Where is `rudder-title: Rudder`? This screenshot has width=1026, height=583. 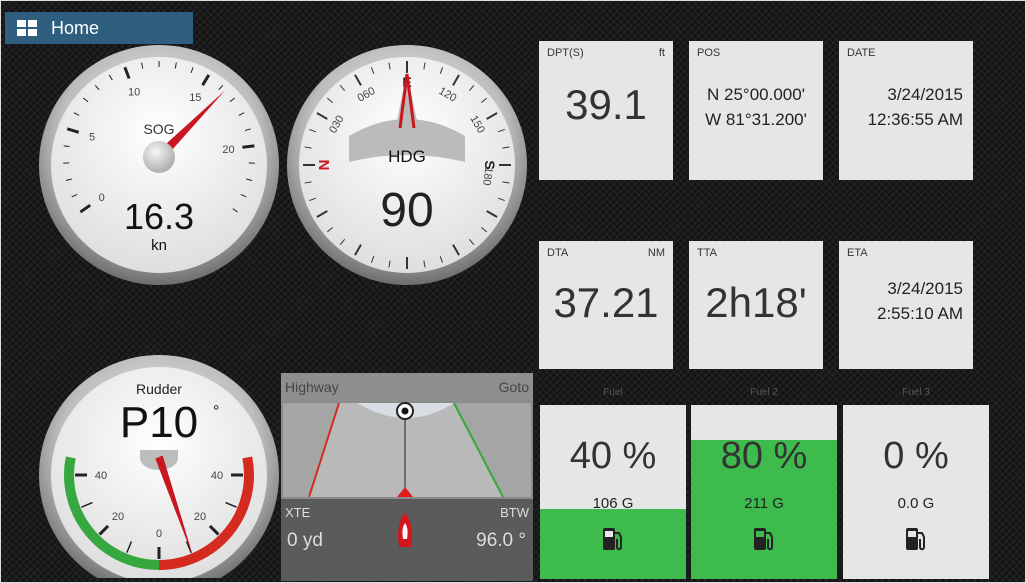
rudder-title: Rudder is located at coordinates (159, 389).